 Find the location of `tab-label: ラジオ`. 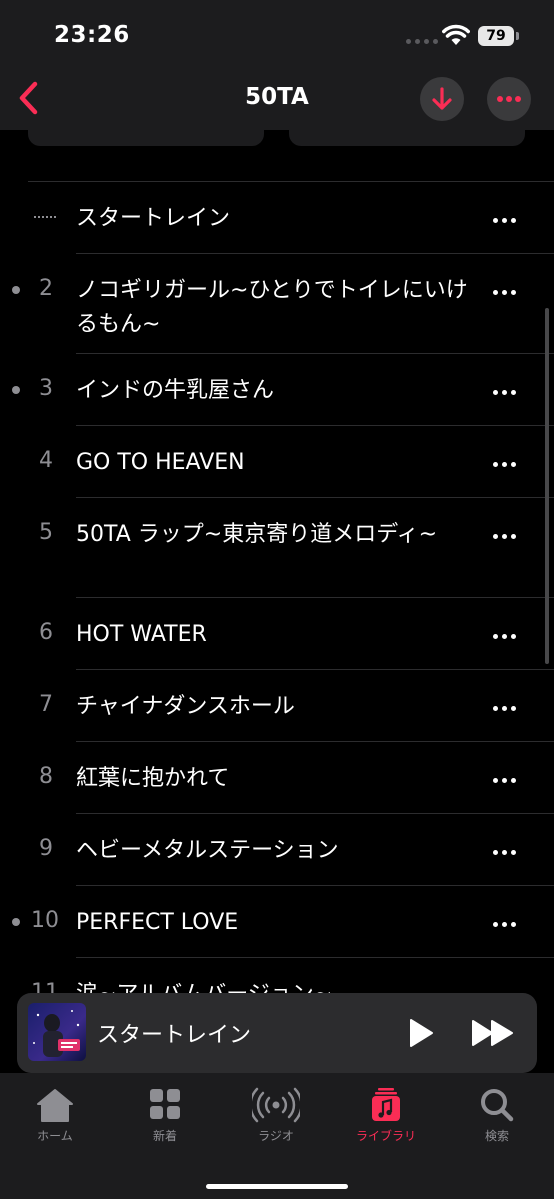

tab-label: ラジオ is located at coordinates (276, 1136).